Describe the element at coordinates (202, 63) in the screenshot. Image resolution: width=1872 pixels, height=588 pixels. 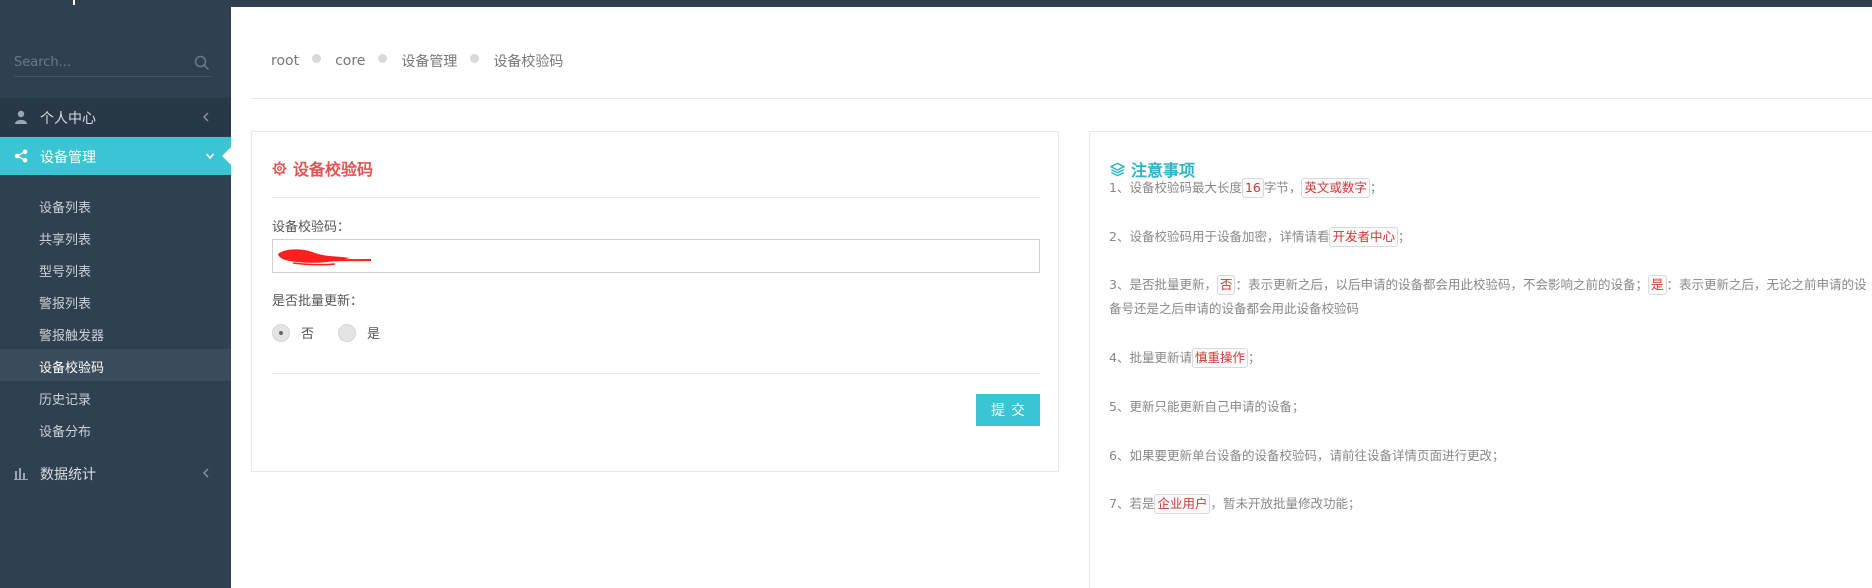
I see `search-icon` at that location.